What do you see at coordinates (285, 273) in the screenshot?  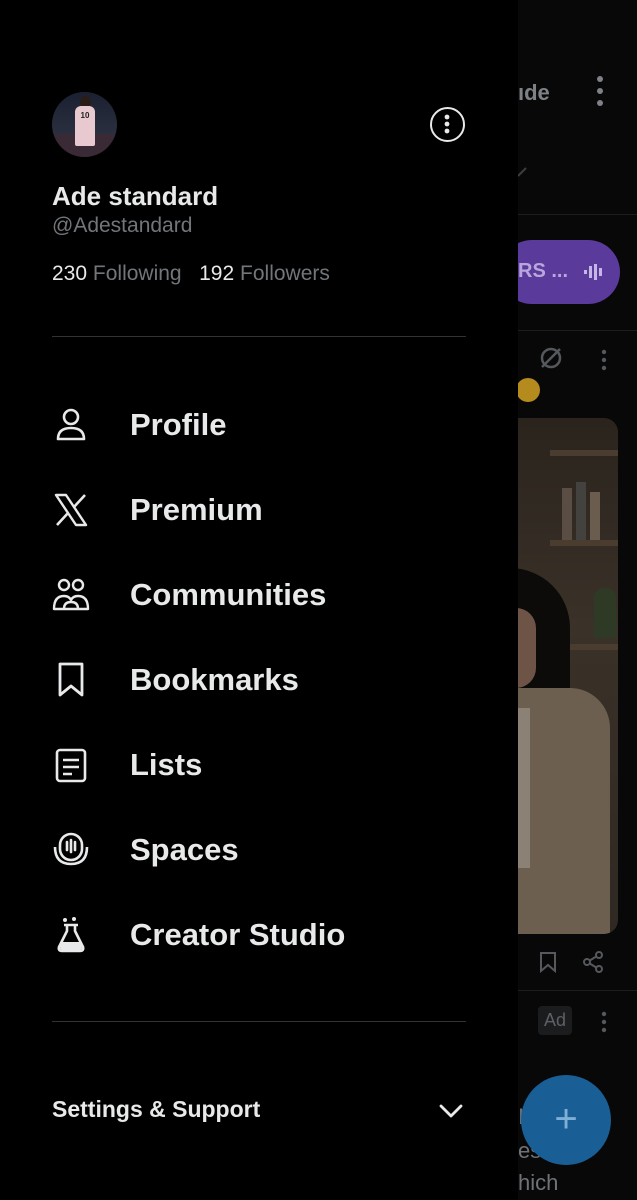 I see `followers-label: Followers` at bounding box center [285, 273].